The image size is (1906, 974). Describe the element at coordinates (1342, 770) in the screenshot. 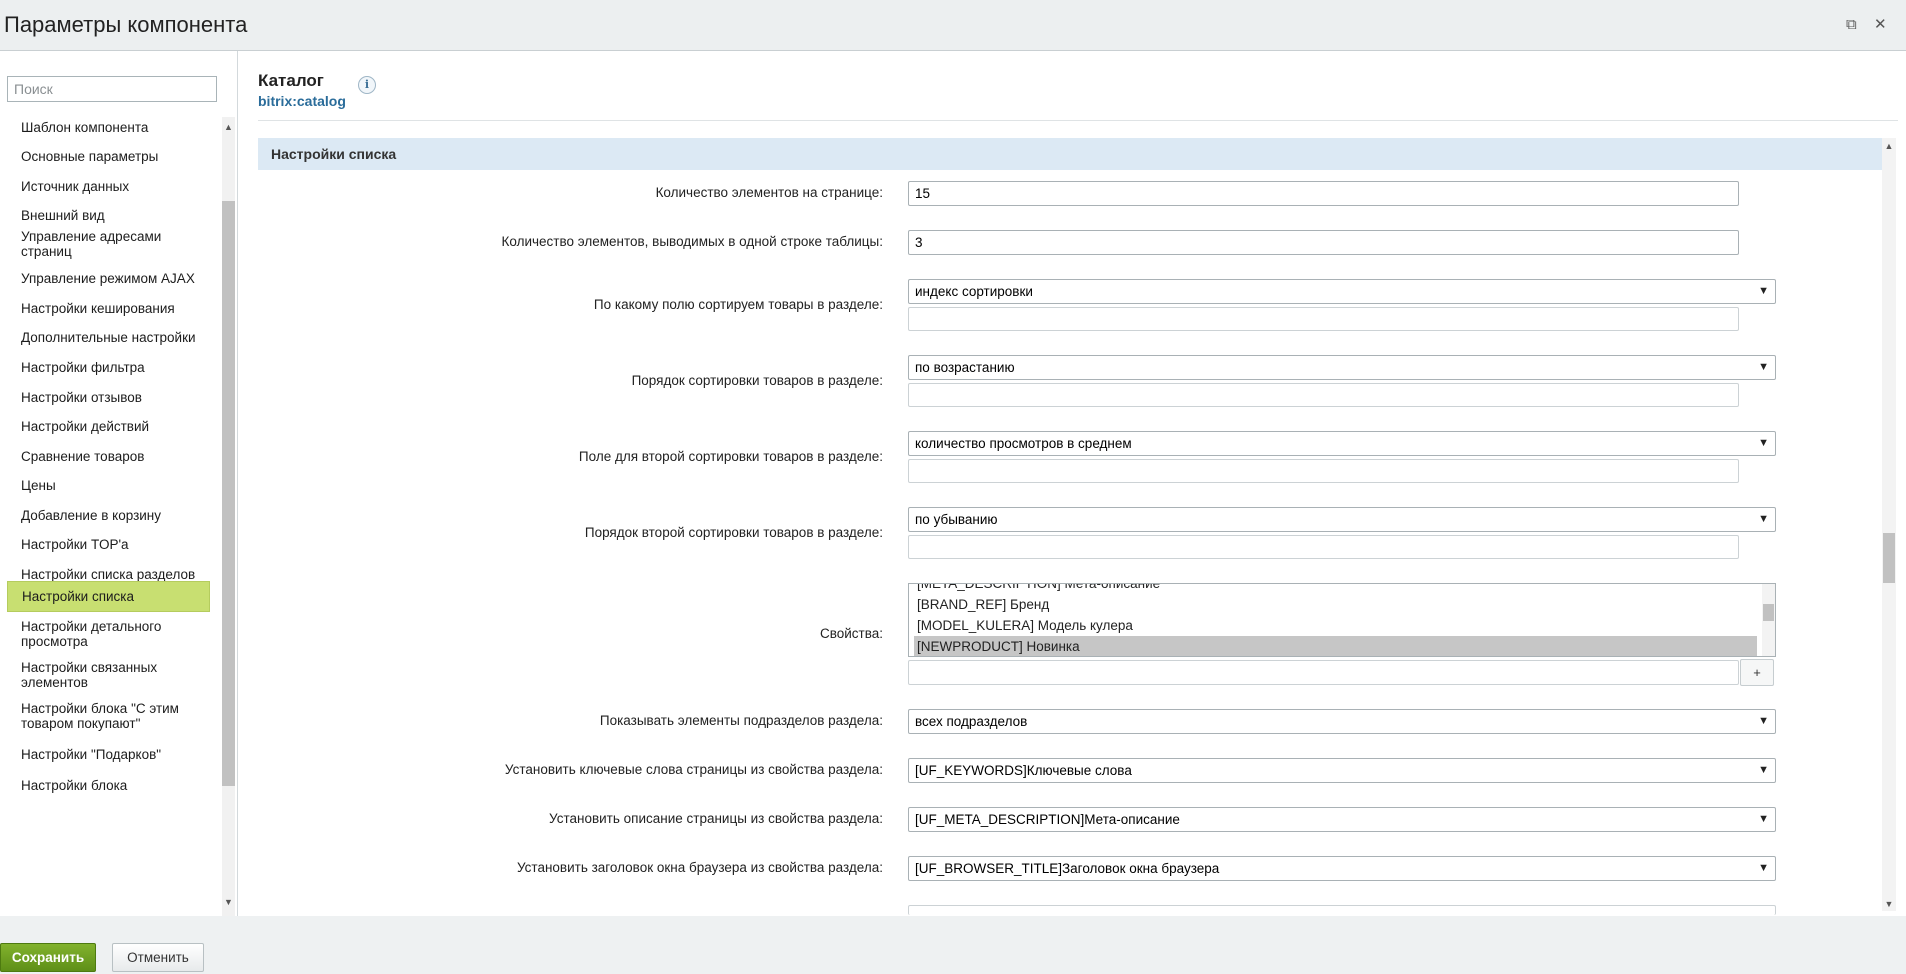

I see `keywords-select: [UF_KEYWORDS]Ключевые слова ▼` at that location.